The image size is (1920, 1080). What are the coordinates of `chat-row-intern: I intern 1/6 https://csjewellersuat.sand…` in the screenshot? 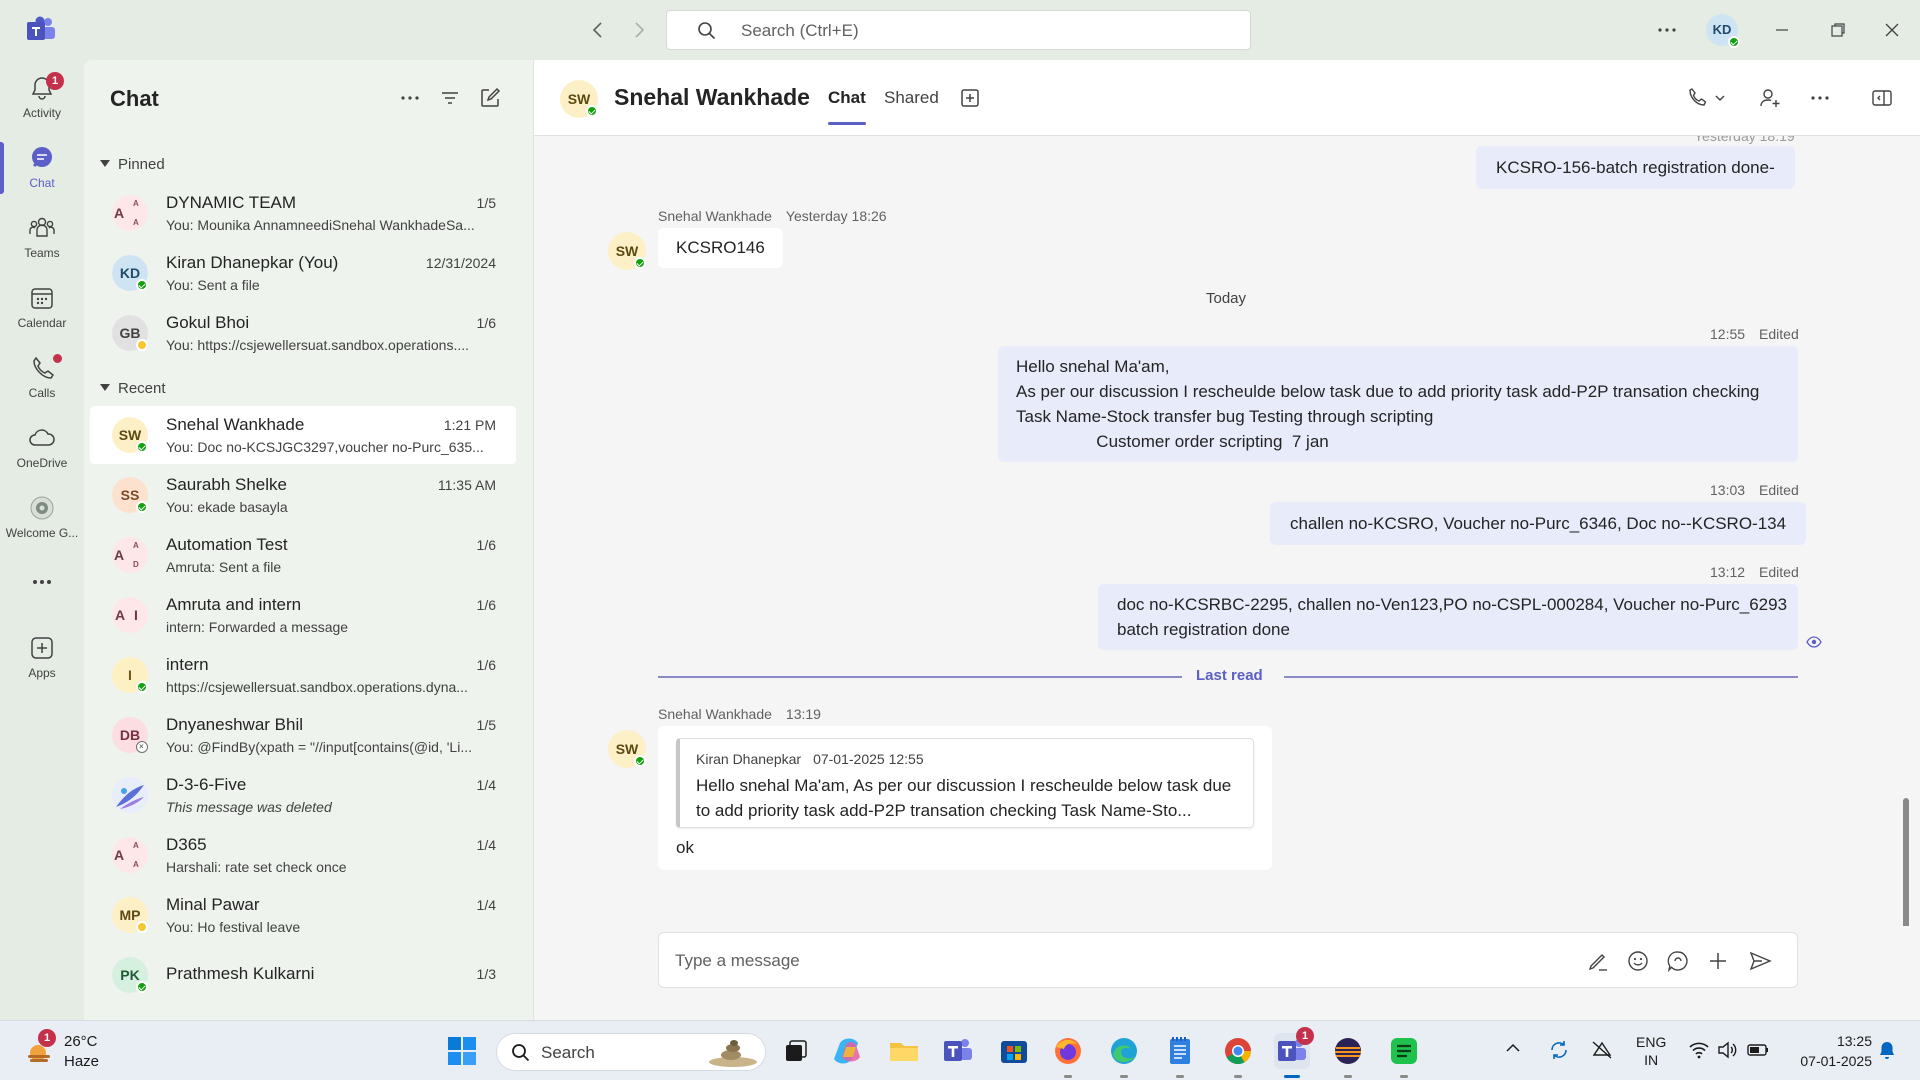 It's located at (303, 675).